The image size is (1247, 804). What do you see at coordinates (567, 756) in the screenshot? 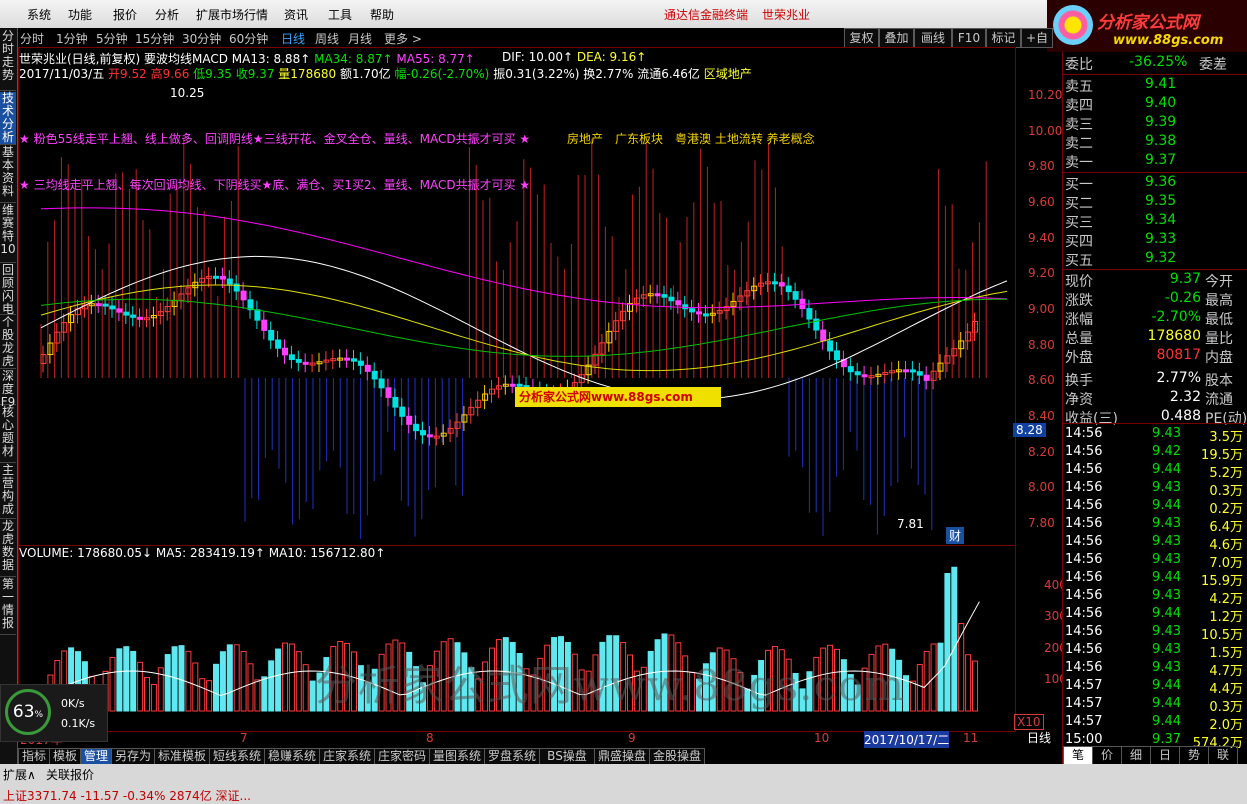
I see `template-tab-11: BS操盘` at bounding box center [567, 756].